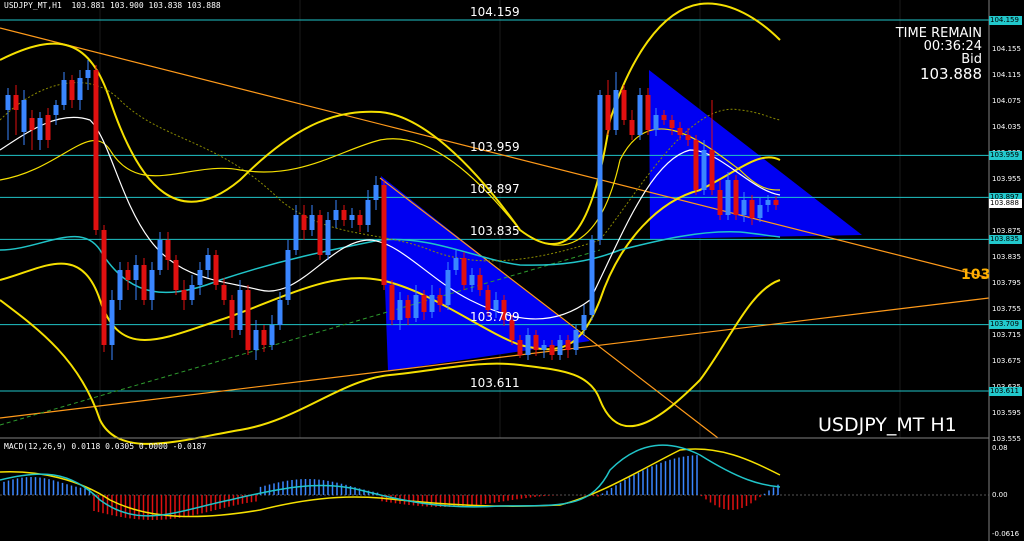  Describe the element at coordinates (1006, 335) in the screenshot. I see `price-axis-tick: 103.715` at that location.